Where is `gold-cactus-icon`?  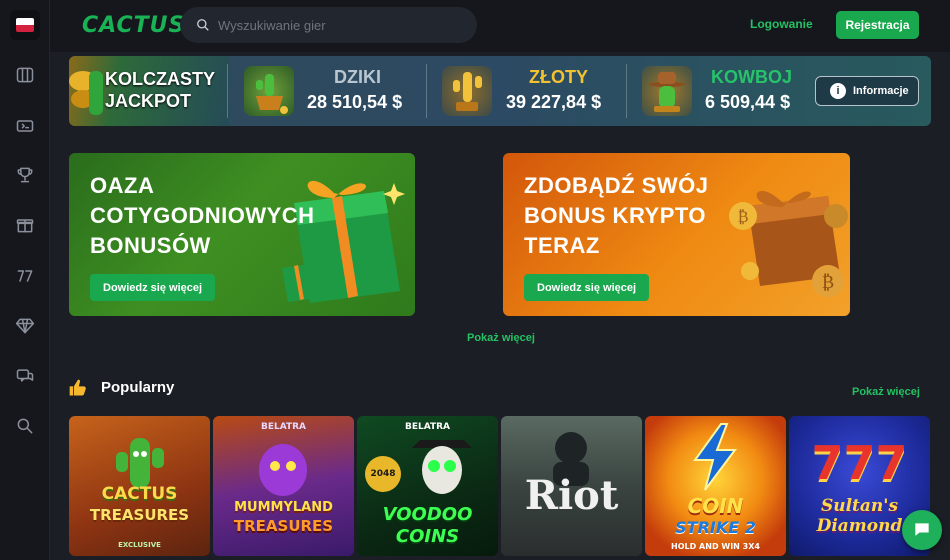 gold-cactus-icon is located at coordinates (467, 91).